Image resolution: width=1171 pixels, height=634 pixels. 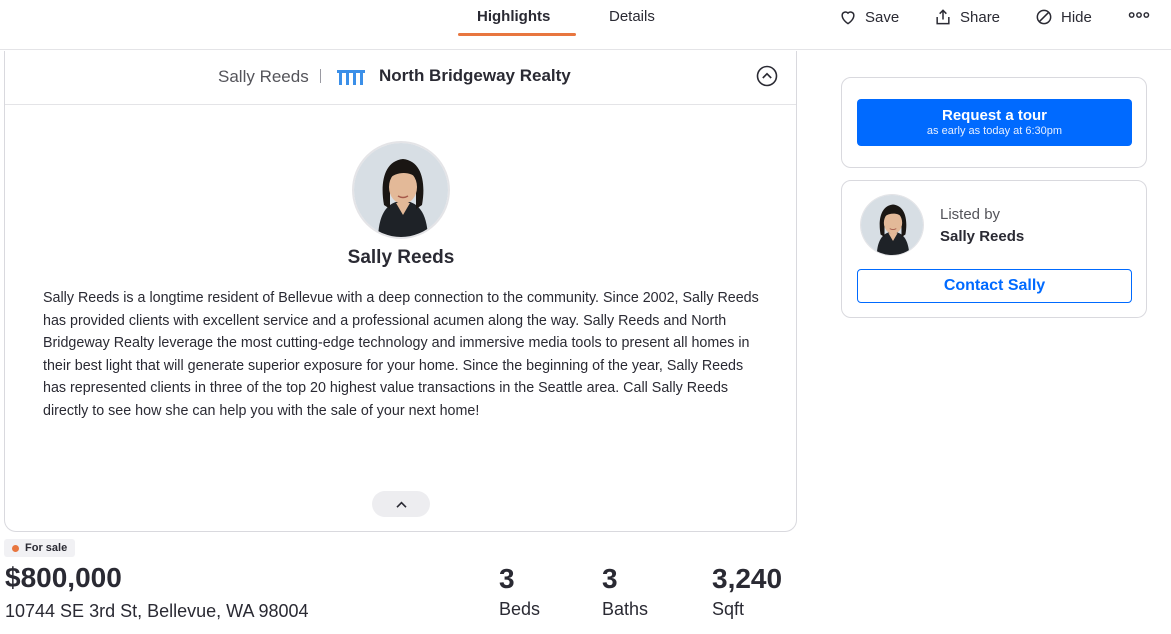 I want to click on sqft-stat: 3,240 Sqft, so click(x=747, y=591).